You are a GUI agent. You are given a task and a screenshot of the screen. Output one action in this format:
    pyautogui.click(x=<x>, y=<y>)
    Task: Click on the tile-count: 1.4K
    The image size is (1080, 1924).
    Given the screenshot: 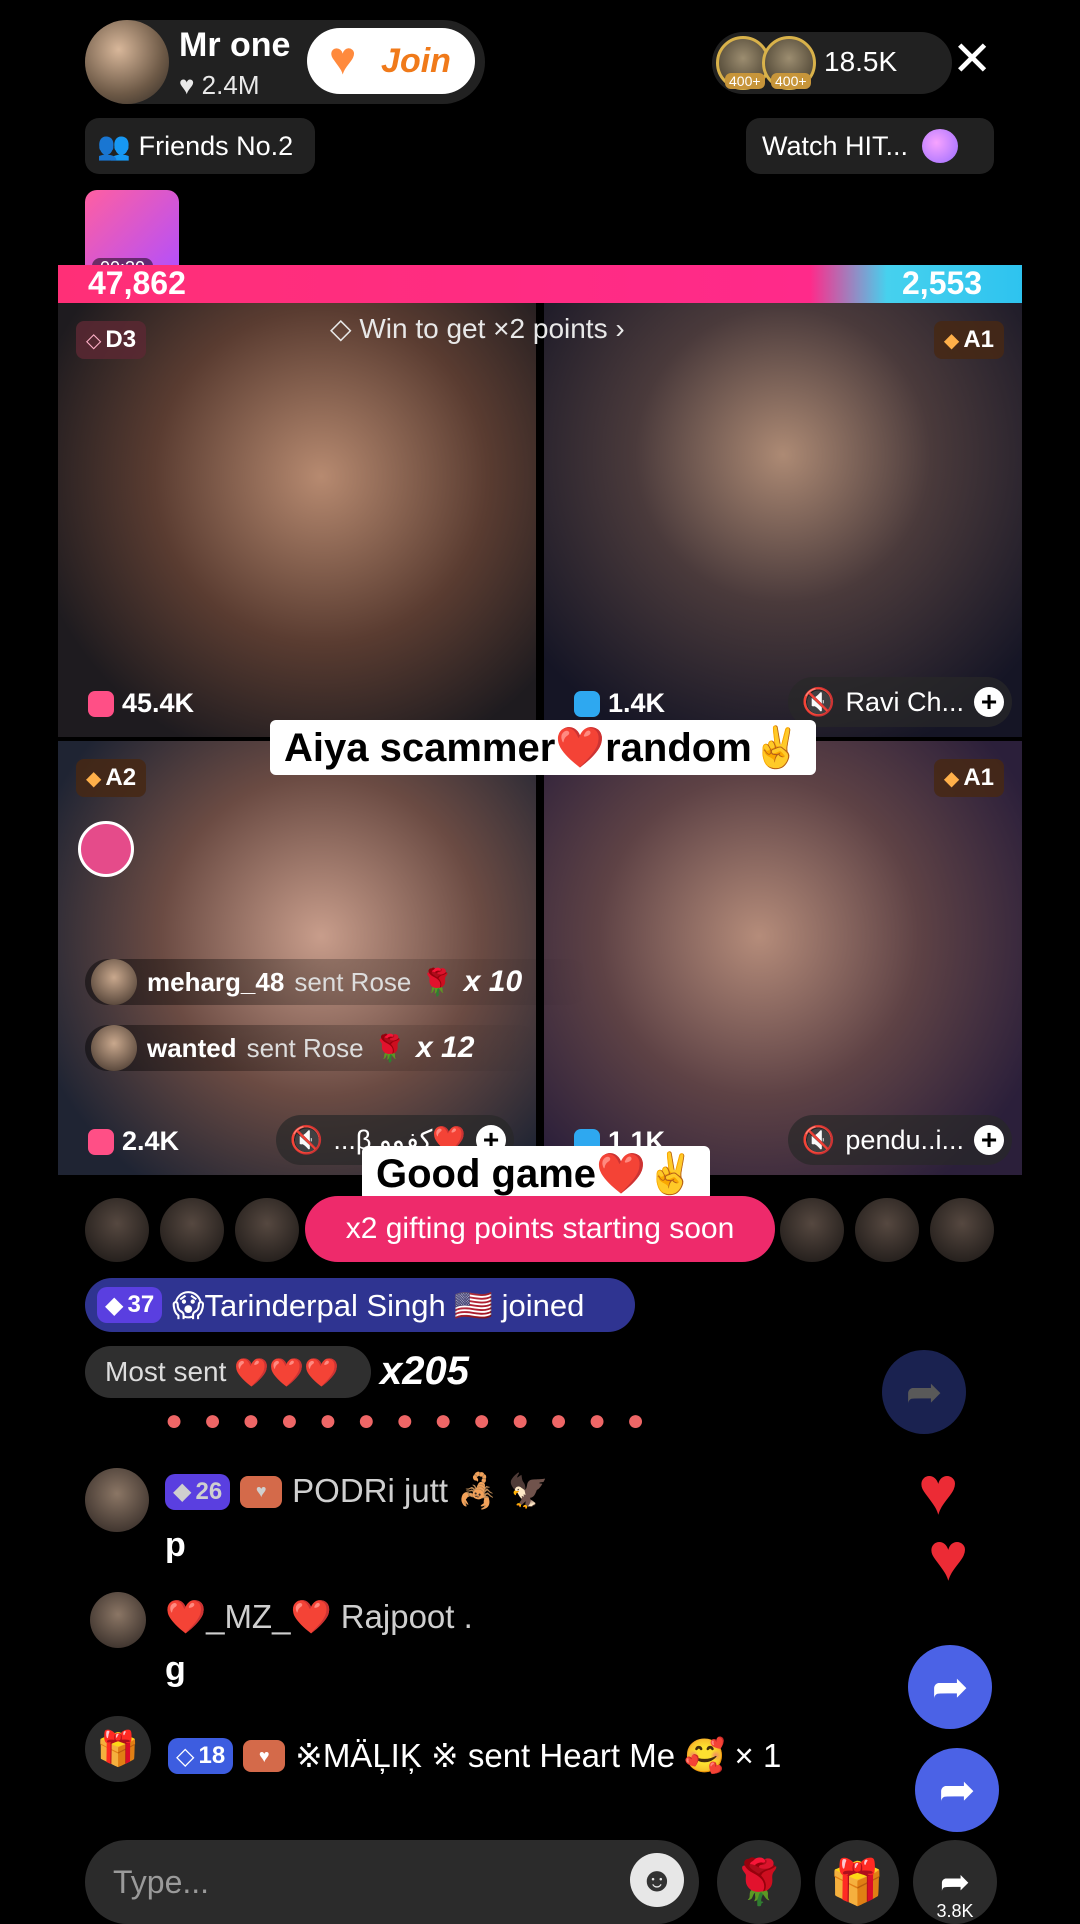 What is the action you would take?
    pyautogui.click(x=619, y=703)
    